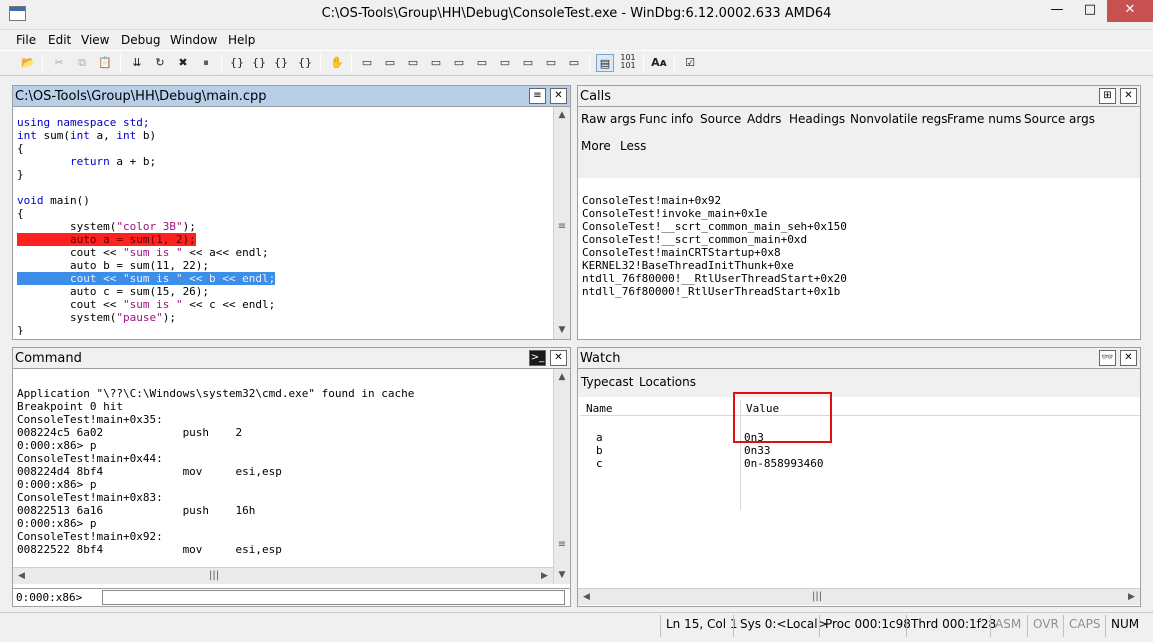 The image size is (1153, 642). Describe the element at coordinates (305, 63) in the screenshot. I see `run-to-cursor-icon: {}` at that location.